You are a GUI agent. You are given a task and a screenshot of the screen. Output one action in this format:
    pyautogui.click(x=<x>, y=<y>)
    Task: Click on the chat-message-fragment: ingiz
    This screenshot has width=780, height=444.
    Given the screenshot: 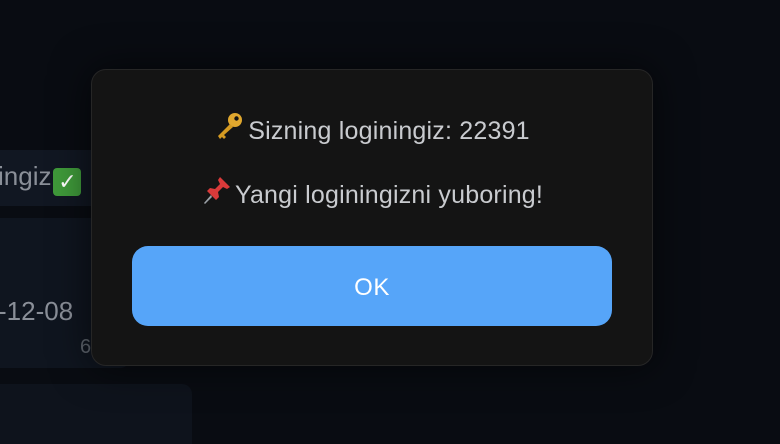 What is the action you would take?
    pyautogui.click(x=26, y=176)
    